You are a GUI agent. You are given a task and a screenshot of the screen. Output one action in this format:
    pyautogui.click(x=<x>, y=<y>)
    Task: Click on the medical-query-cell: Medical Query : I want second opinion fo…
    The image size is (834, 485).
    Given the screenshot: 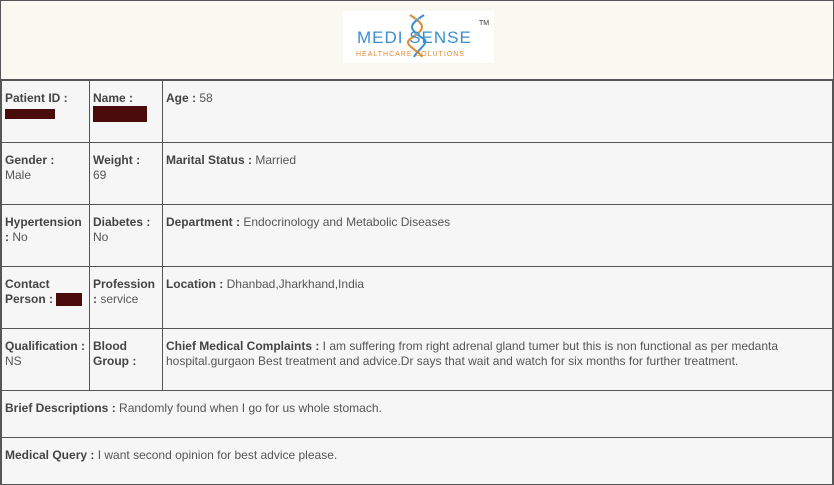 What is the action you would take?
    pyautogui.click(x=417, y=461)
    